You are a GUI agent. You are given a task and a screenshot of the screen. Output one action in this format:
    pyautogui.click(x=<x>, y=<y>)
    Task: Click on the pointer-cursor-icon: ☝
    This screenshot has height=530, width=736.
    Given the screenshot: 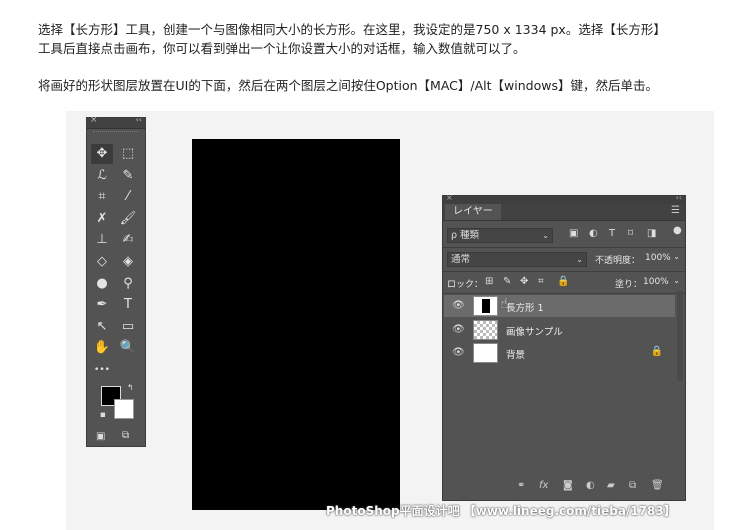 What is the action you would take?
    pyautogui.click(x=504, y=304)
    